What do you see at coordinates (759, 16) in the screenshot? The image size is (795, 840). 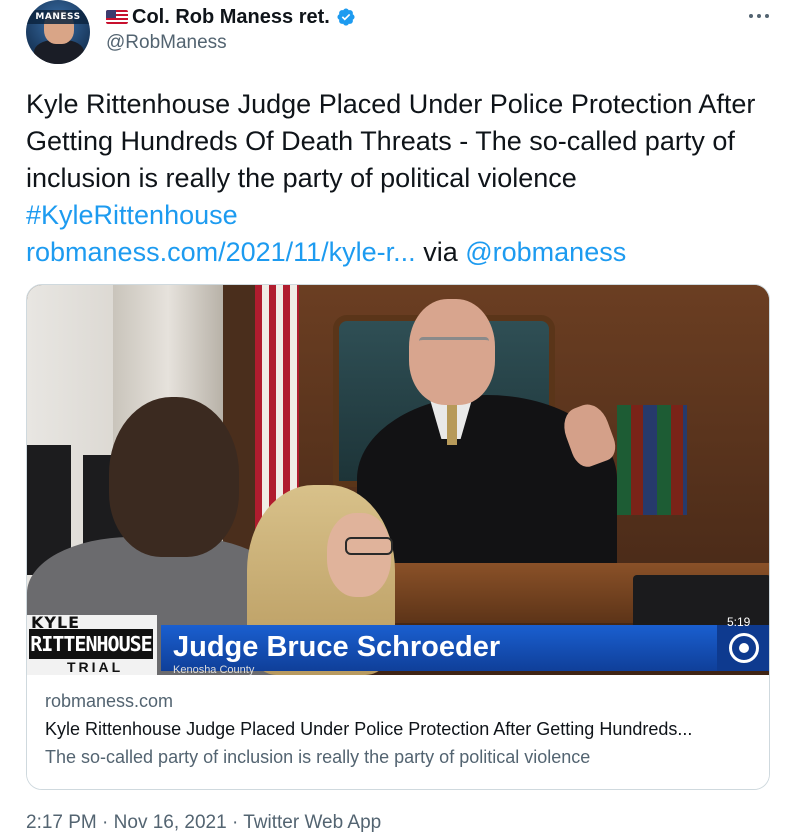 I see `more-options-icon` at bounding box center [759, 16].